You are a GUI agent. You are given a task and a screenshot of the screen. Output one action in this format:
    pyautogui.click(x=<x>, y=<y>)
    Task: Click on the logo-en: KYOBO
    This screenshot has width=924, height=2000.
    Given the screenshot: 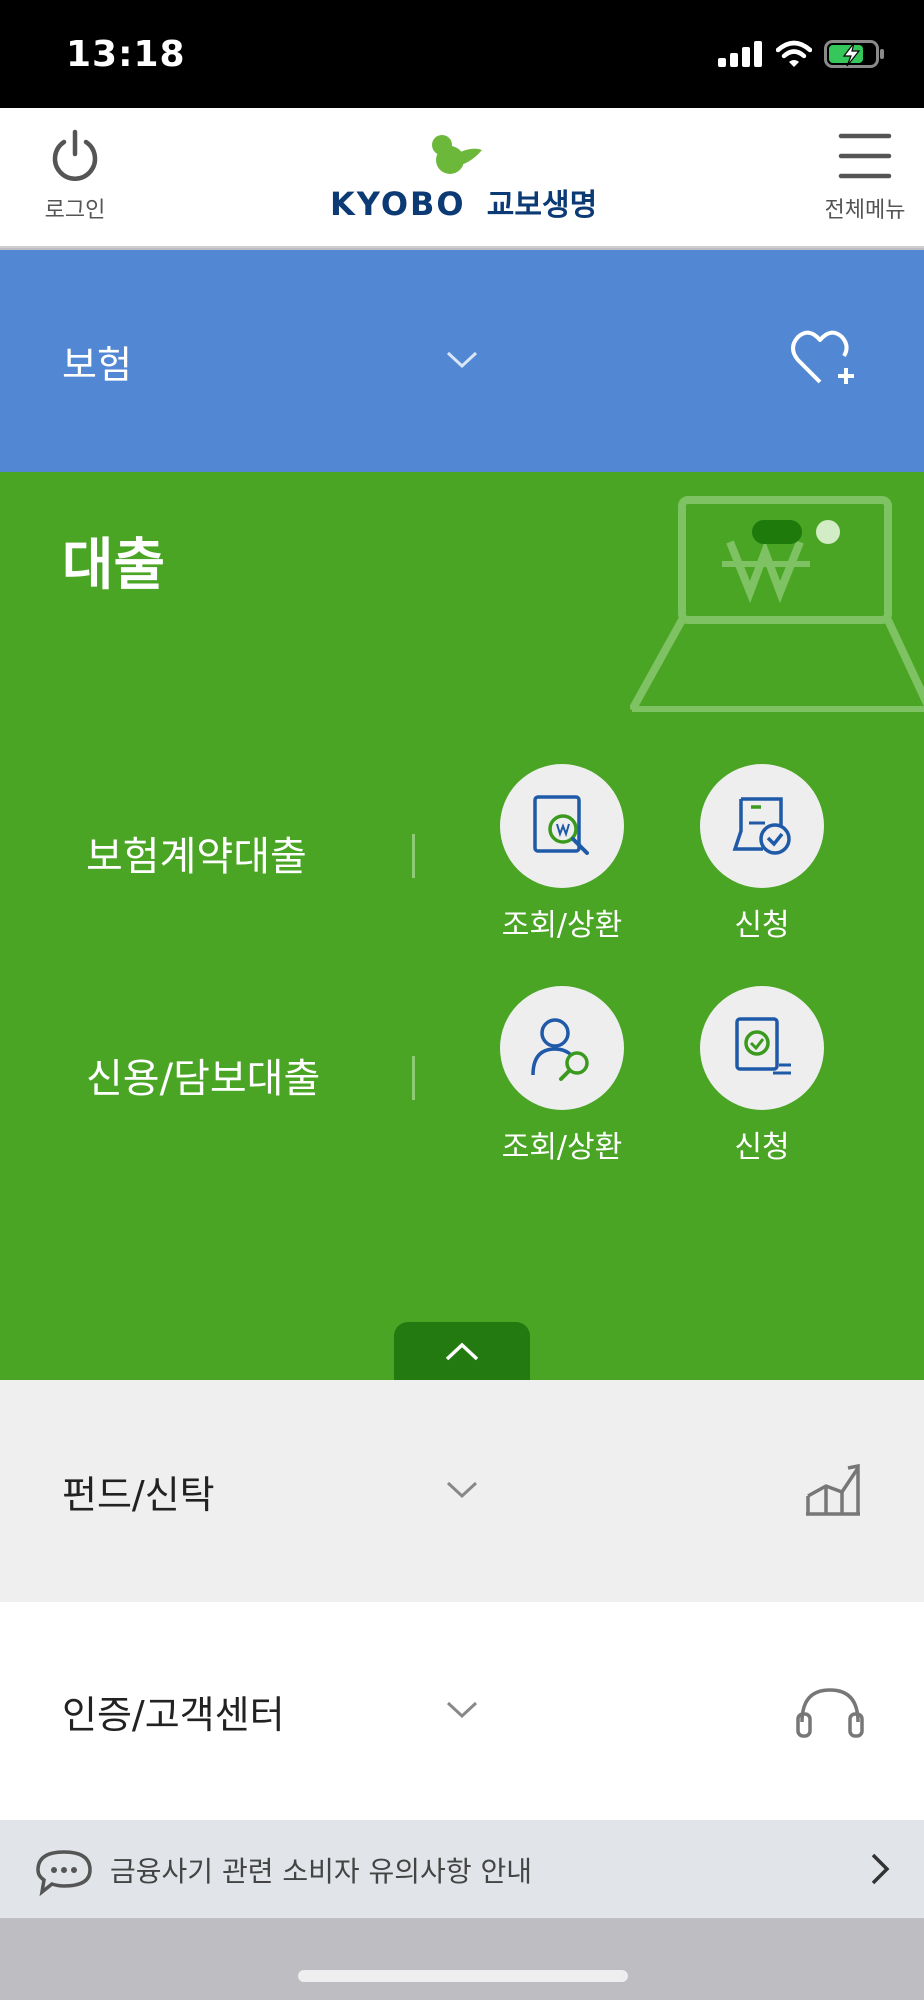 What is the action you would take?
    pyautogui.click(x=398, y=204)
    